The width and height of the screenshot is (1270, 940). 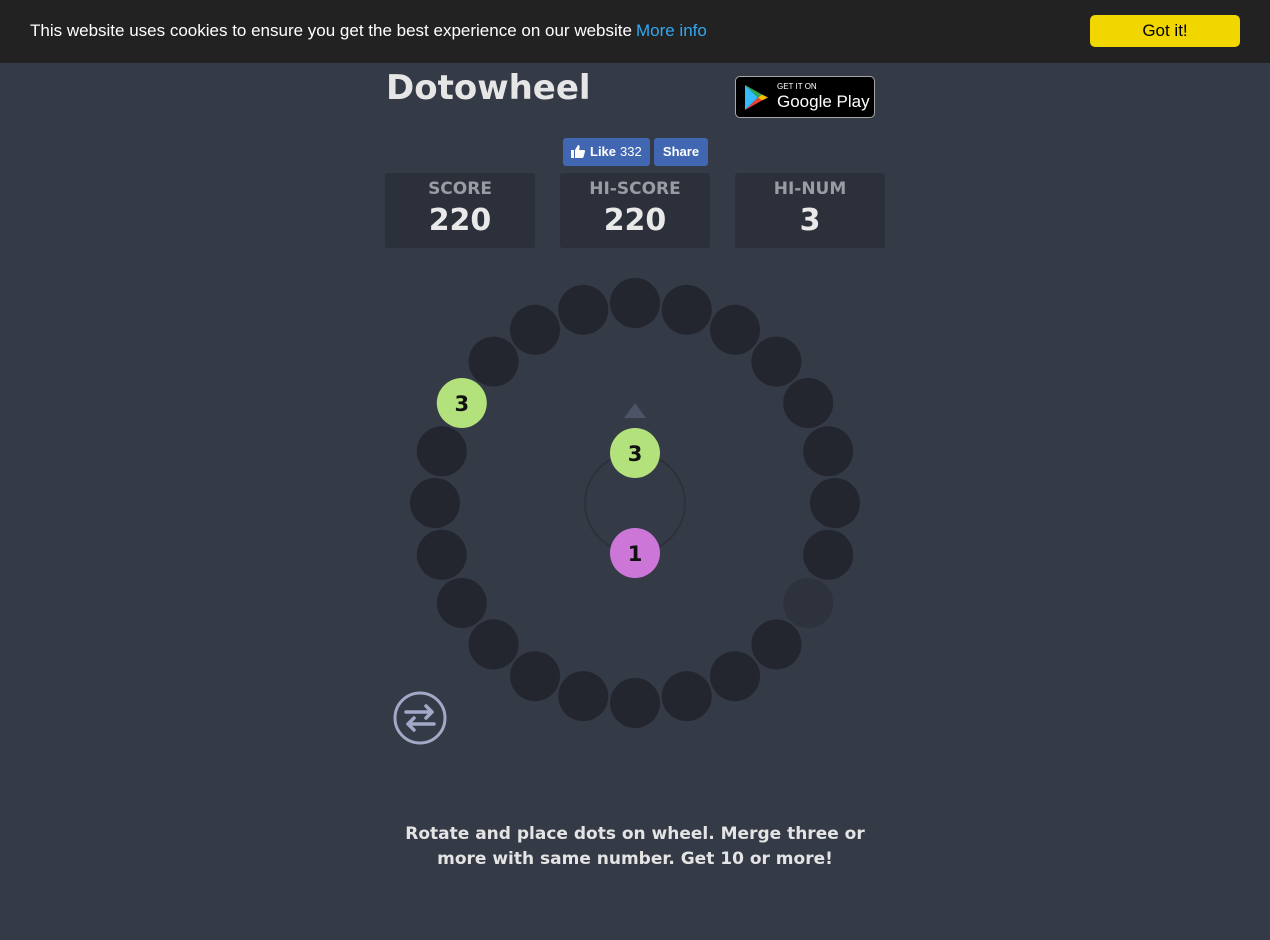 I want to click on current-dot: 3, so click(x=635, y=453).